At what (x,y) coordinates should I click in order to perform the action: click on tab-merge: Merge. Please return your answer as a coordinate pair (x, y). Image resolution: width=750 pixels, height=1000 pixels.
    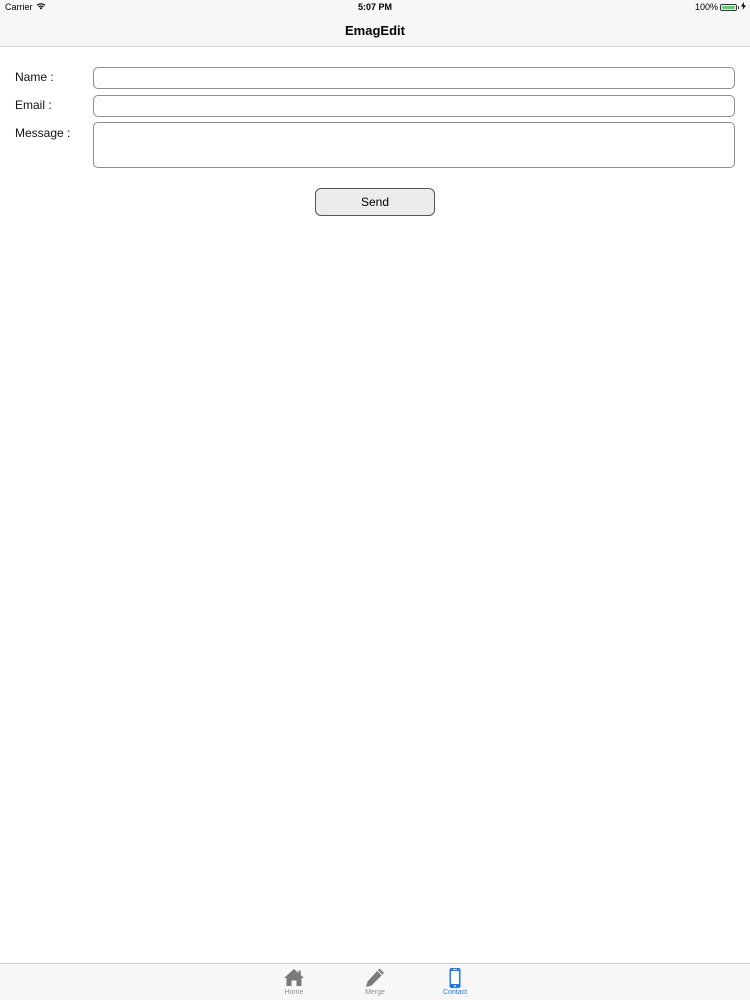
    Looking at the image, I should click on (375, 982).